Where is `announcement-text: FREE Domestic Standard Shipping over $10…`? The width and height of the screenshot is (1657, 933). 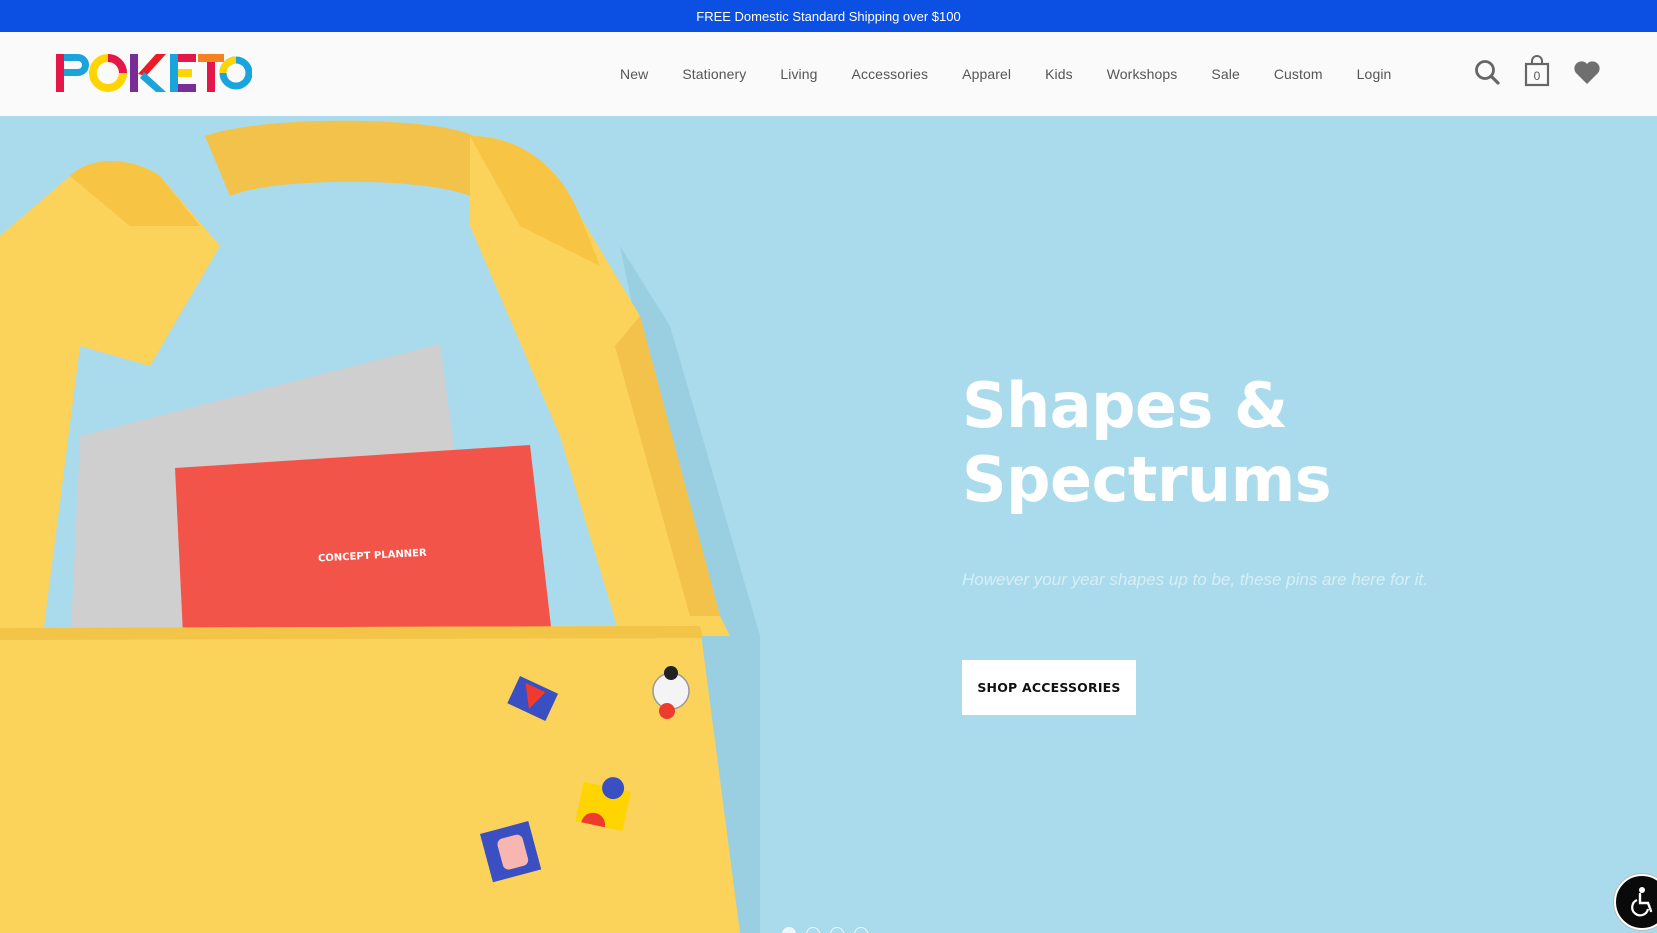 announcement-text: FREE Domestic Standard Shipping over $10… is located at coordinates (828, 16).